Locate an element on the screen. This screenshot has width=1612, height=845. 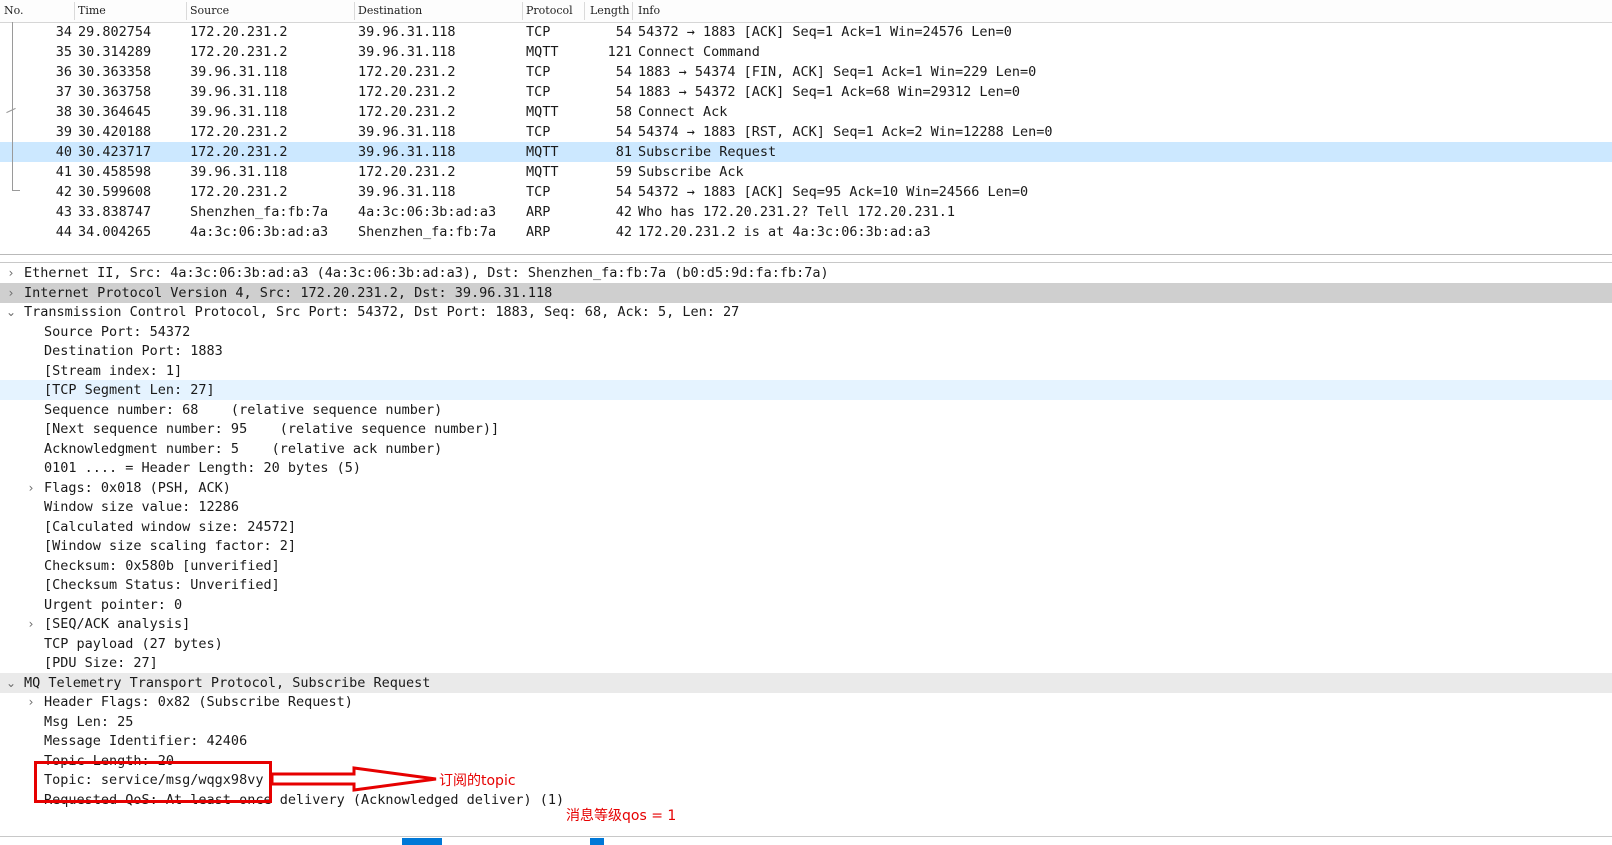
detail-row: › Header Flags: 0x82 (Subscribe Request) is located at coordinates (806, 702).